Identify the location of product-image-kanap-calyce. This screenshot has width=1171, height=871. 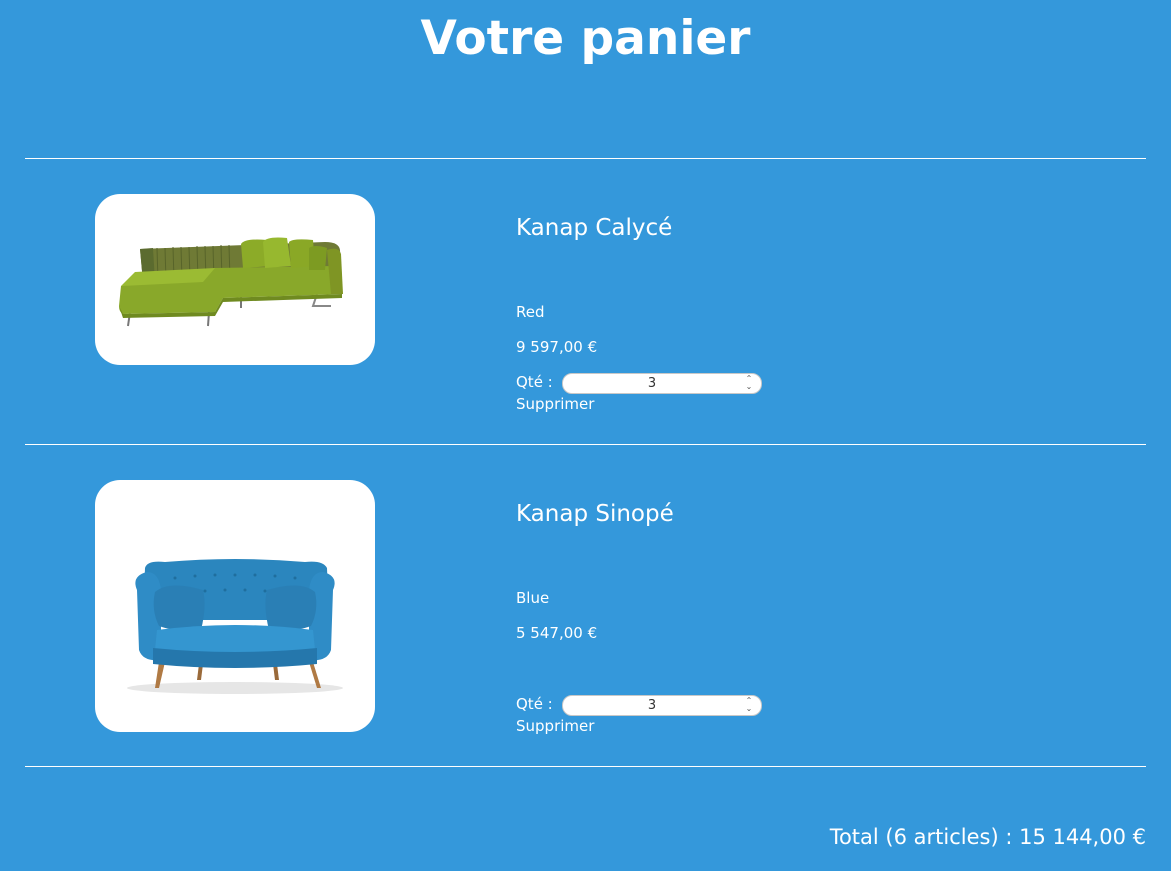
(235, 279).